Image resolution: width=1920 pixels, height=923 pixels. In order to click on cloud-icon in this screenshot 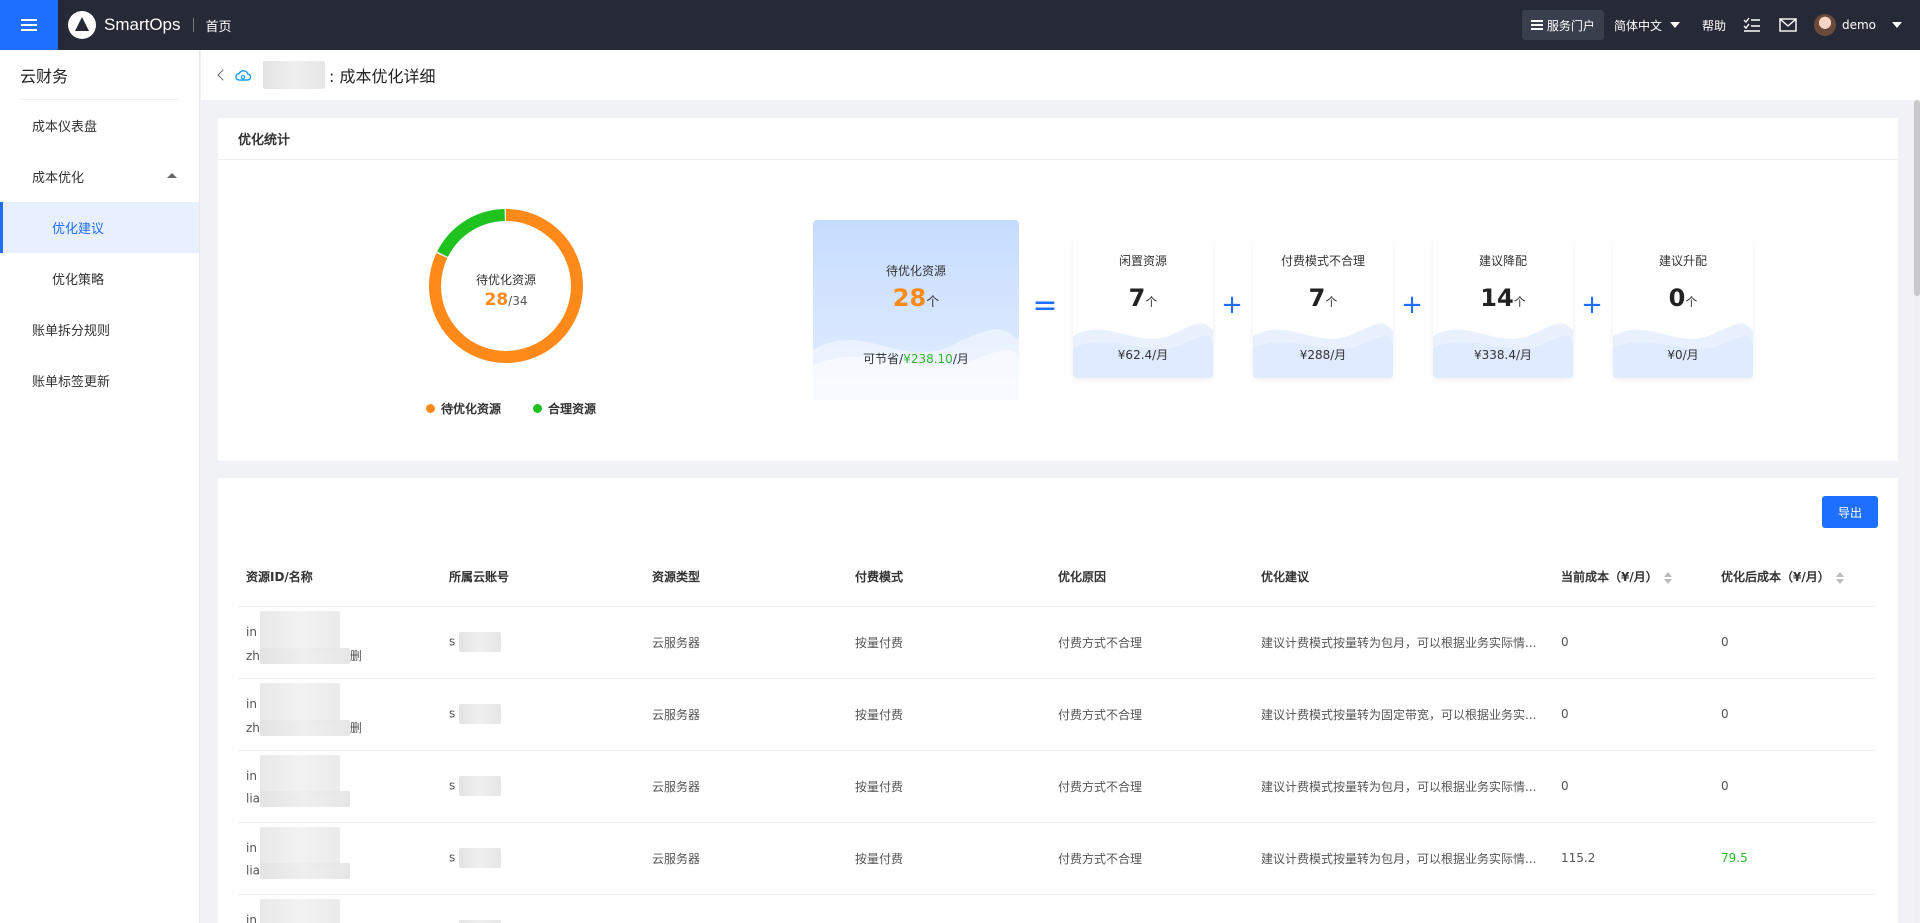, I will do `click(243, 75)`.